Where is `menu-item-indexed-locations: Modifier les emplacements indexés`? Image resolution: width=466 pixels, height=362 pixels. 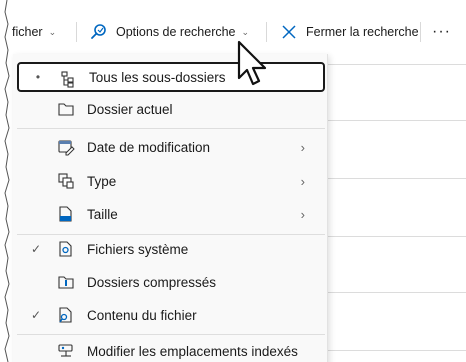
menu-item-indexed-locations: Modifier les emplacements indexés is located at coordinates (171, 349).